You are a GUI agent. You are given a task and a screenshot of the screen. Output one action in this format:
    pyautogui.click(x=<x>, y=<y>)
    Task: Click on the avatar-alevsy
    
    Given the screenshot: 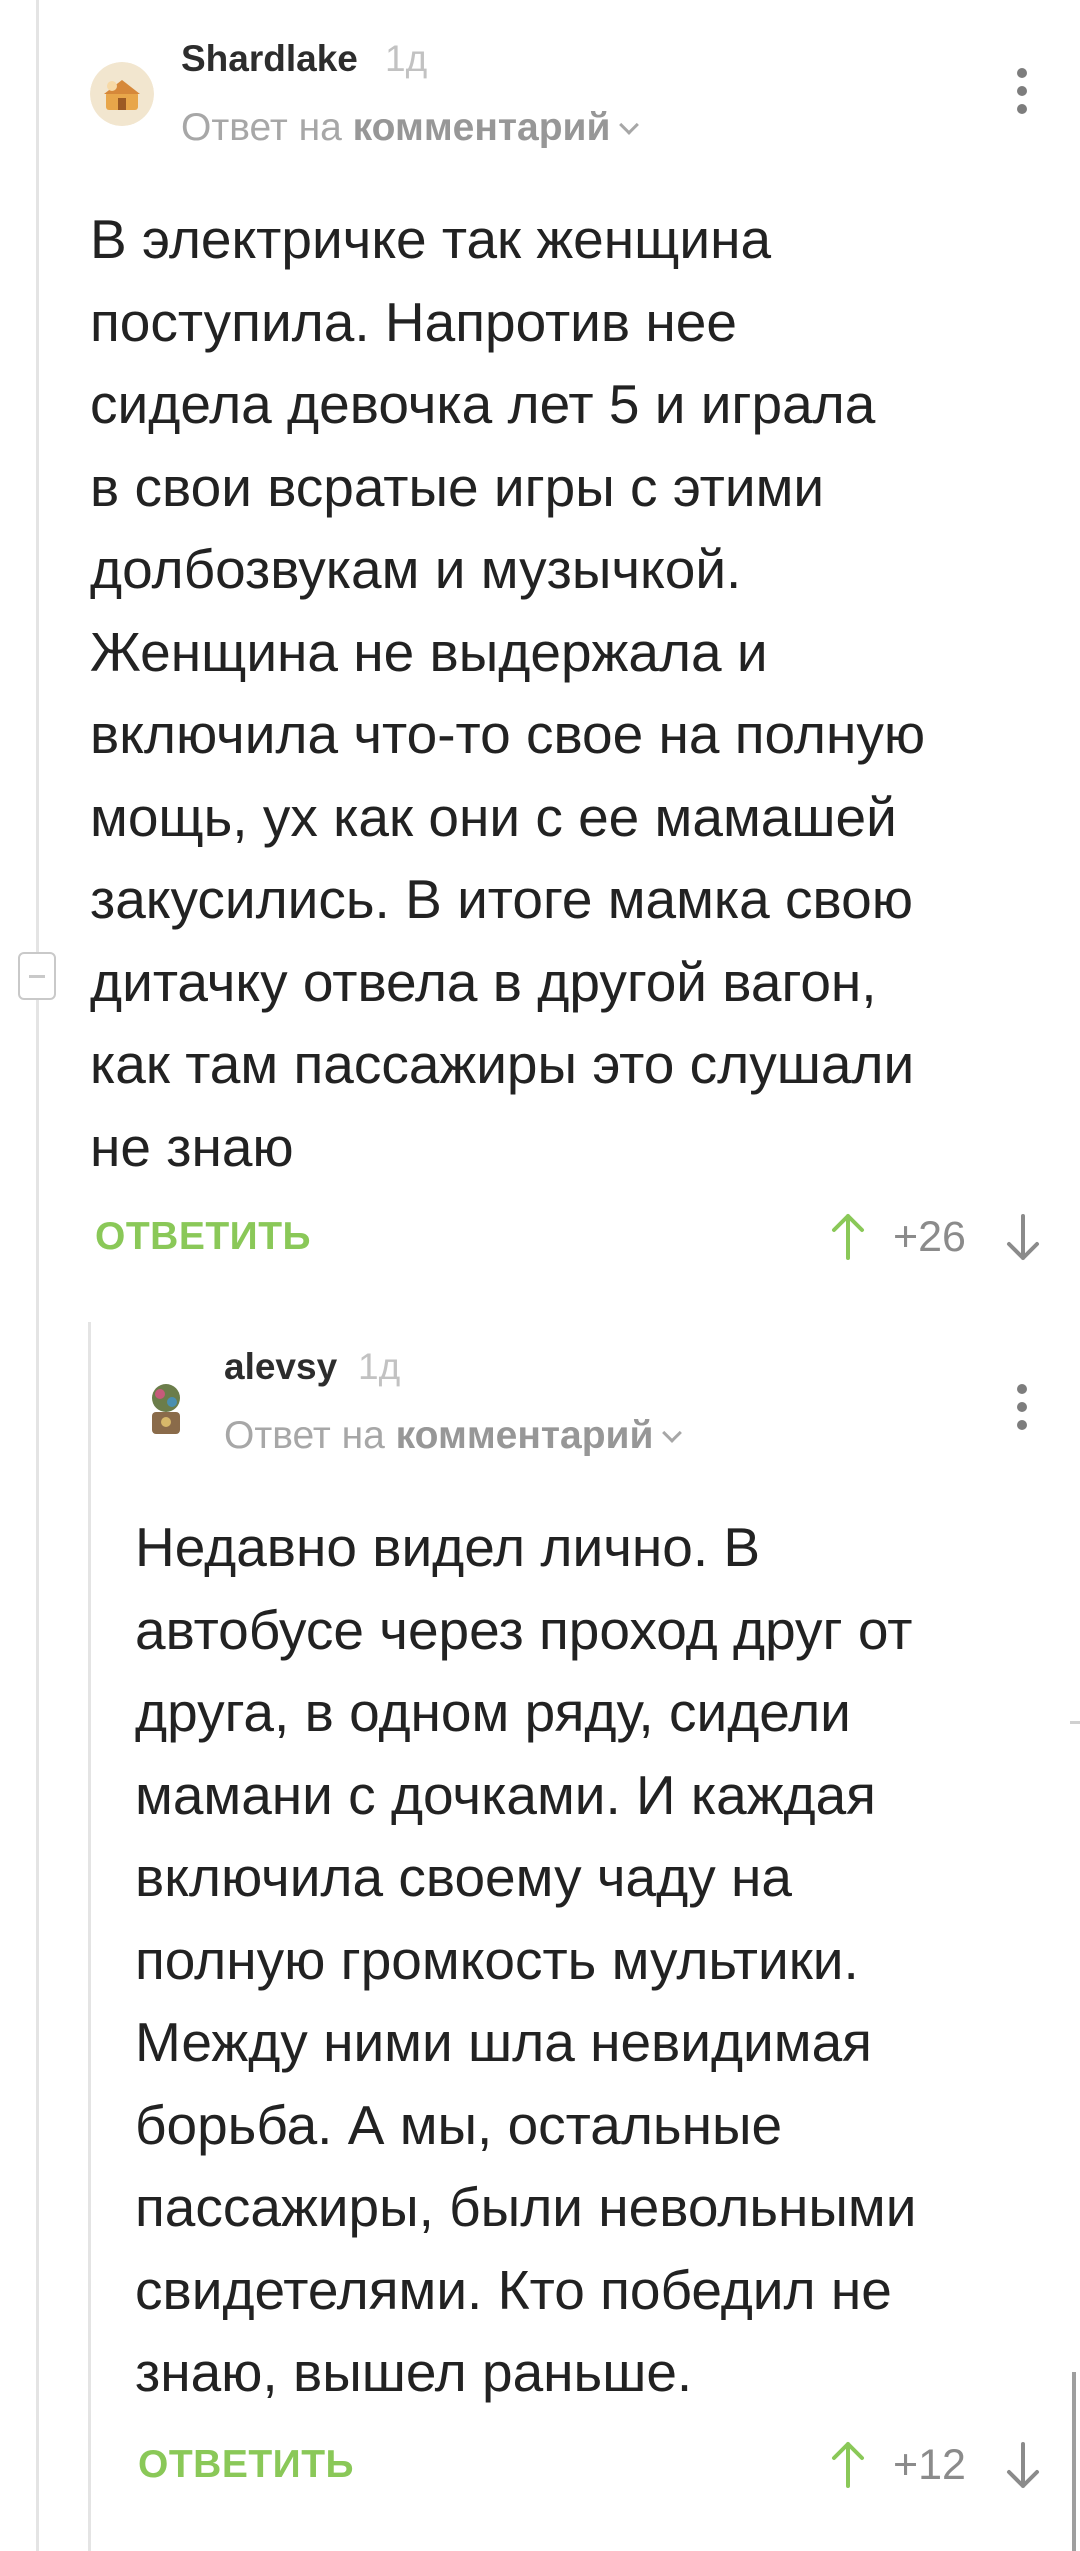 What is the action you would take?
    pyautogui.click(x=166, y=1408)
    